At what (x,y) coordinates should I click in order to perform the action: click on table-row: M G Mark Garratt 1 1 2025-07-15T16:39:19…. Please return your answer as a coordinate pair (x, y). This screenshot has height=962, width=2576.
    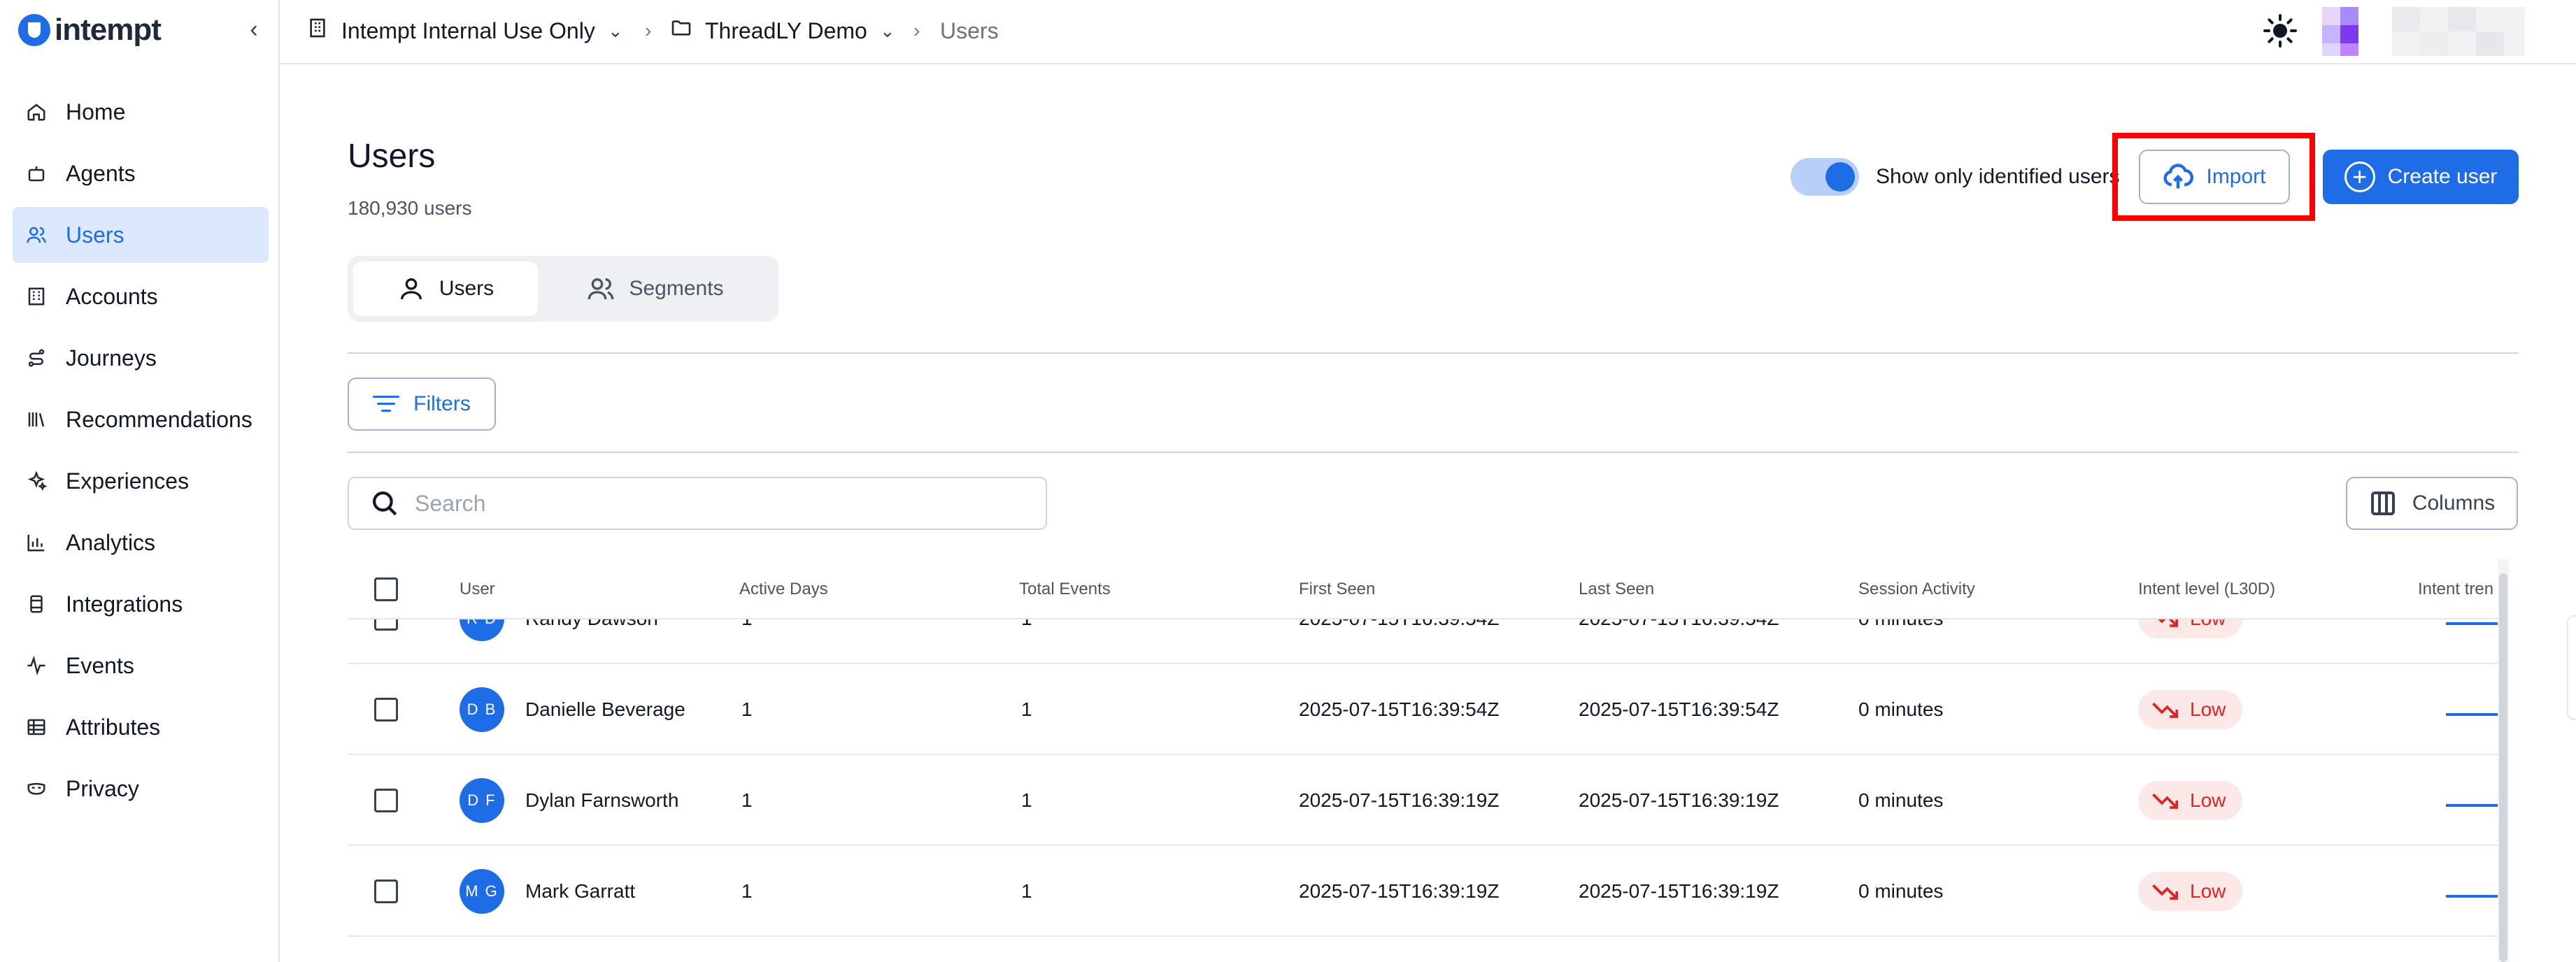
    Looking at the image, I should click on (1423, 892).